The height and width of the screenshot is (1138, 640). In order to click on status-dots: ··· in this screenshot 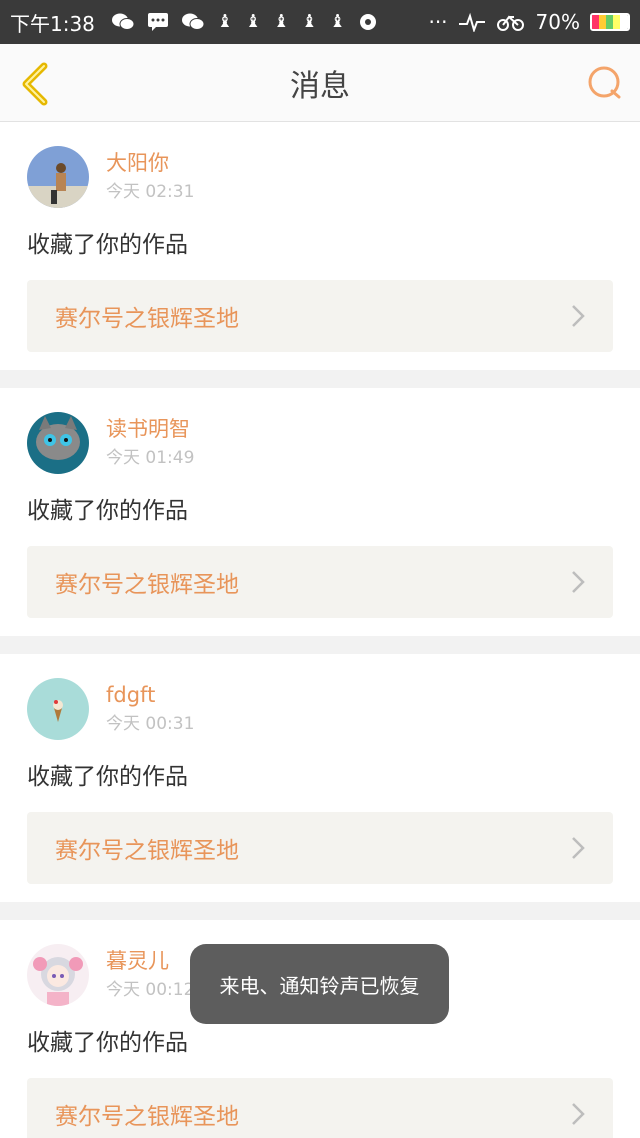, I will do `click(438, 22)`.